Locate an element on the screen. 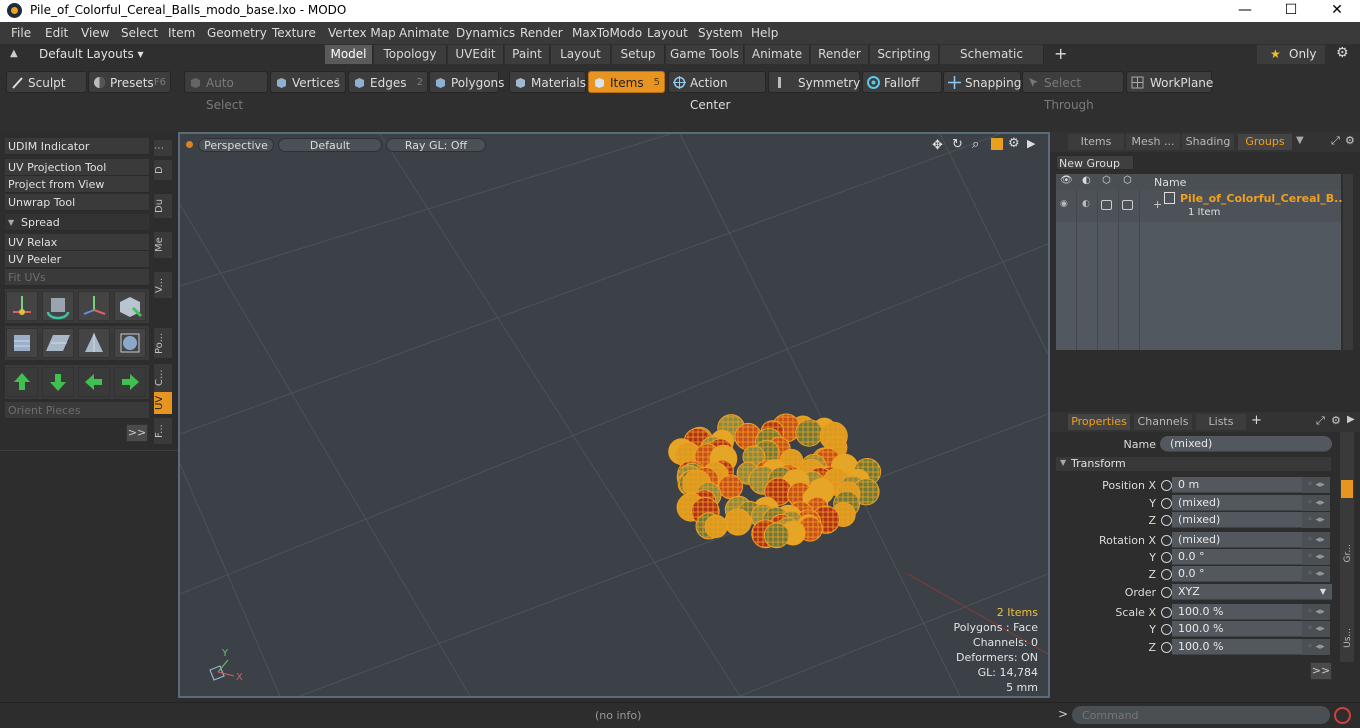 The image size is (1360, 728). uv-box-icon is located at coordinates (130, 306).